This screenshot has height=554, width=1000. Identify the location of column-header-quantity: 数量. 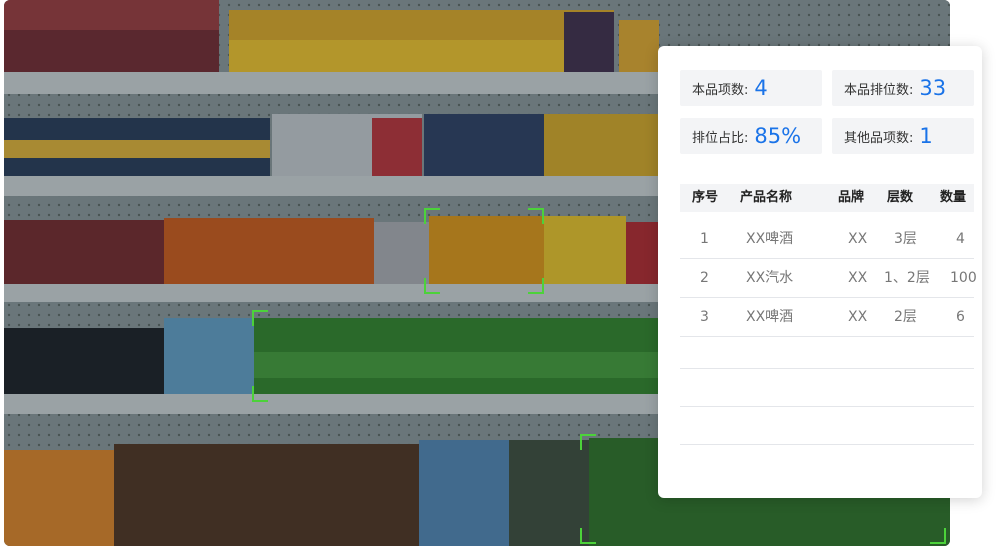
(953, 197).